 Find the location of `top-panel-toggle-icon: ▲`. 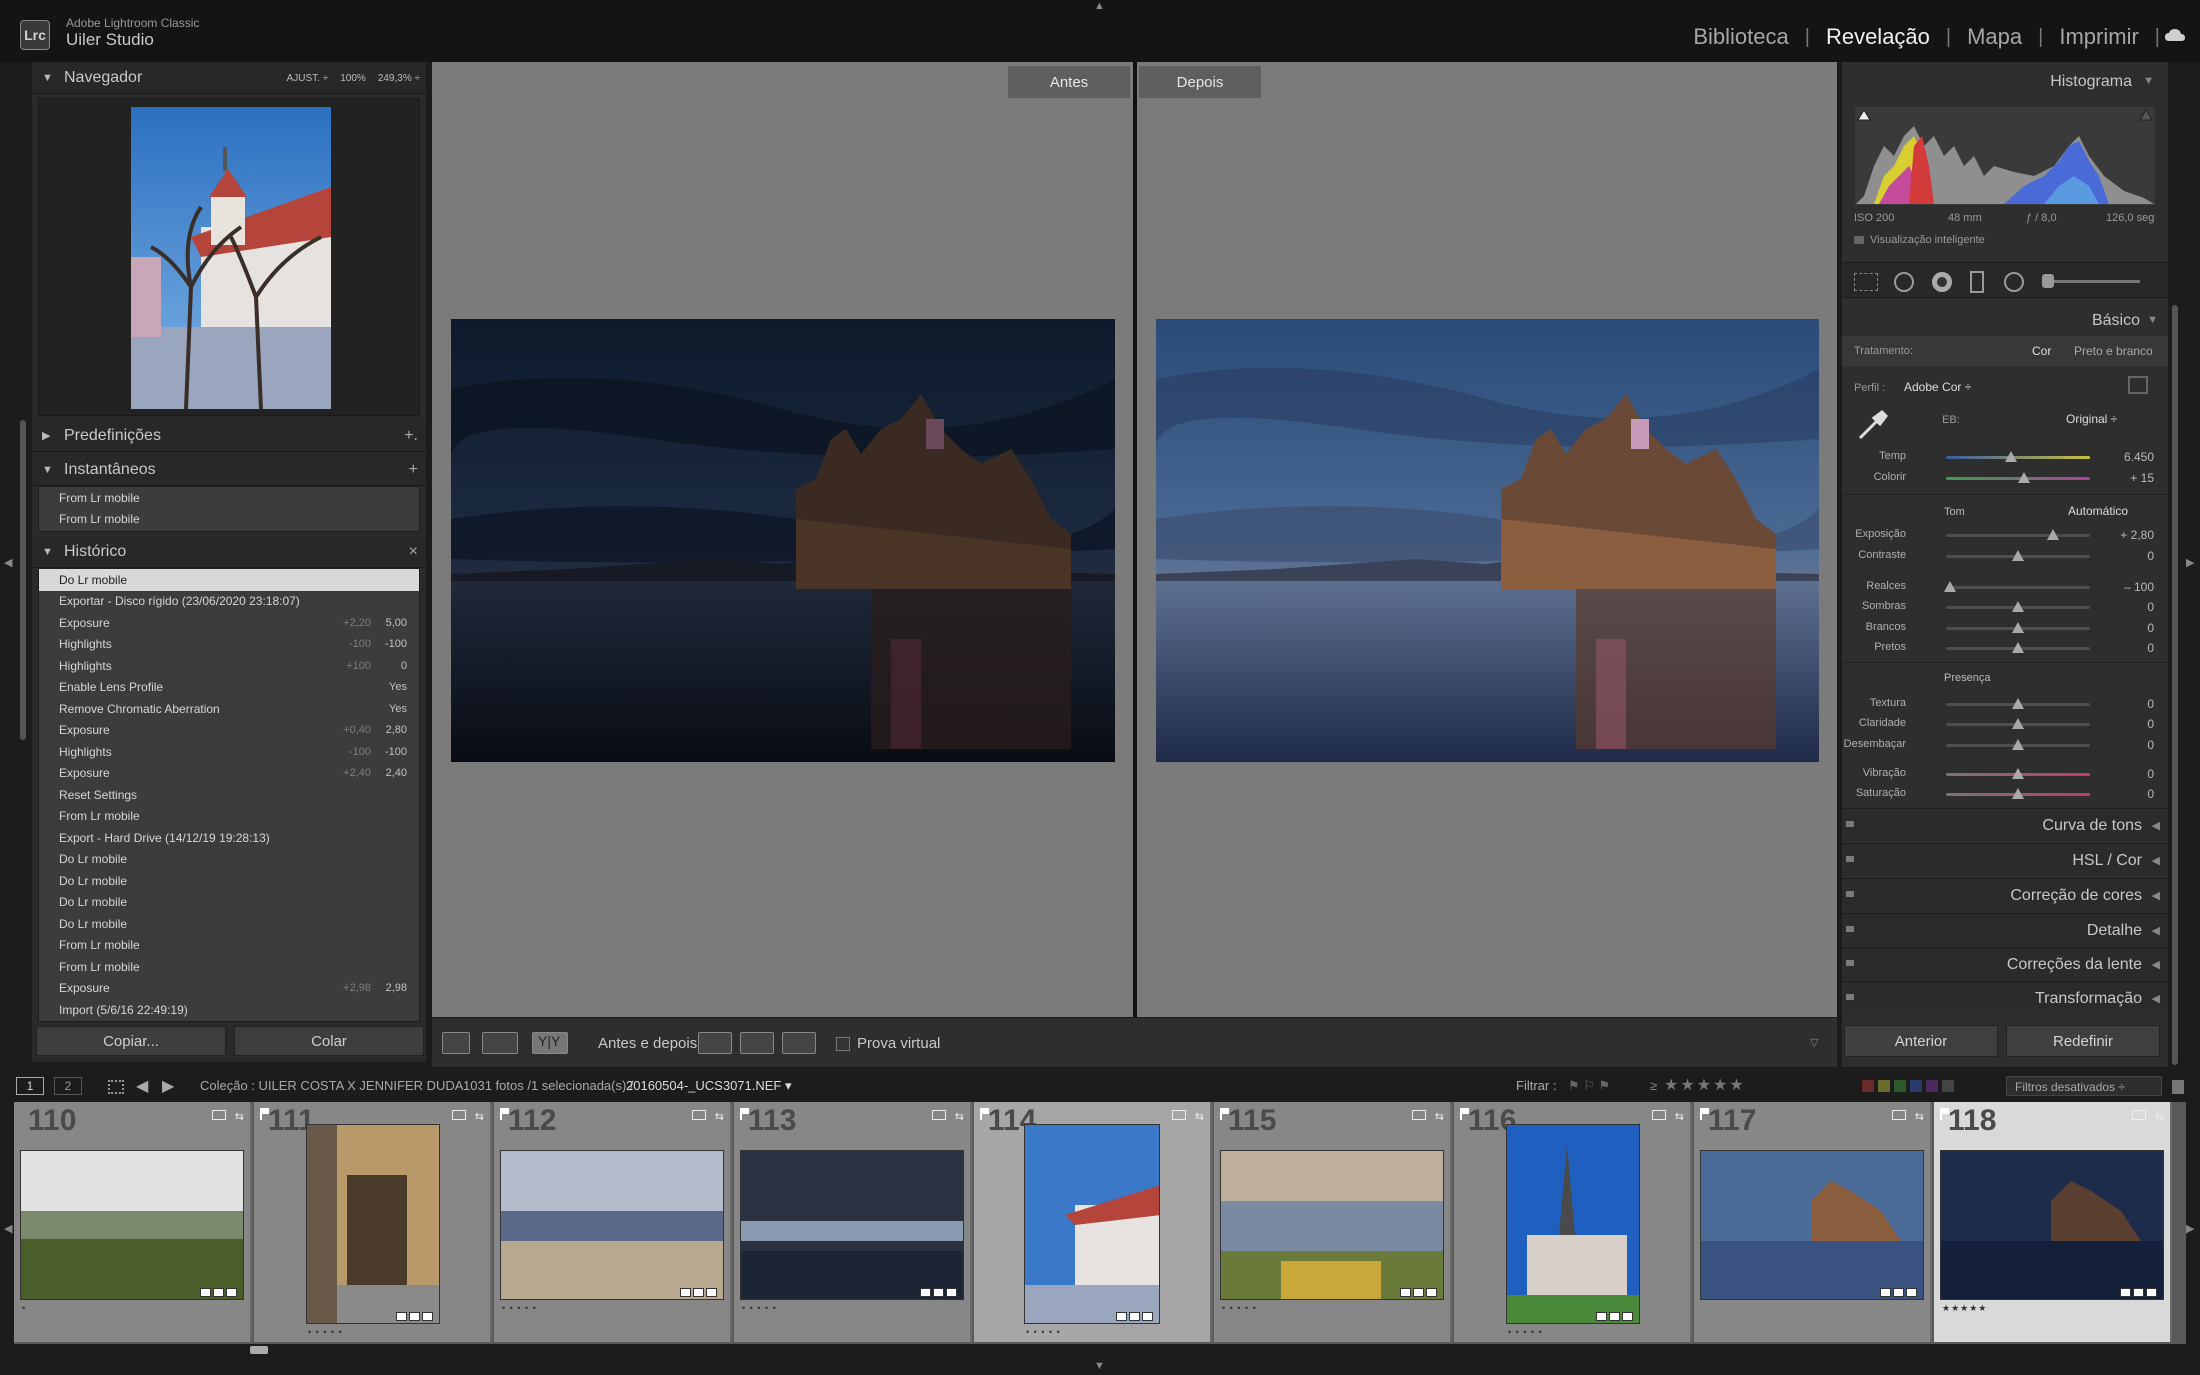

top-panel-toggle-icon: ▲ is located at coordinates (1099, 6).